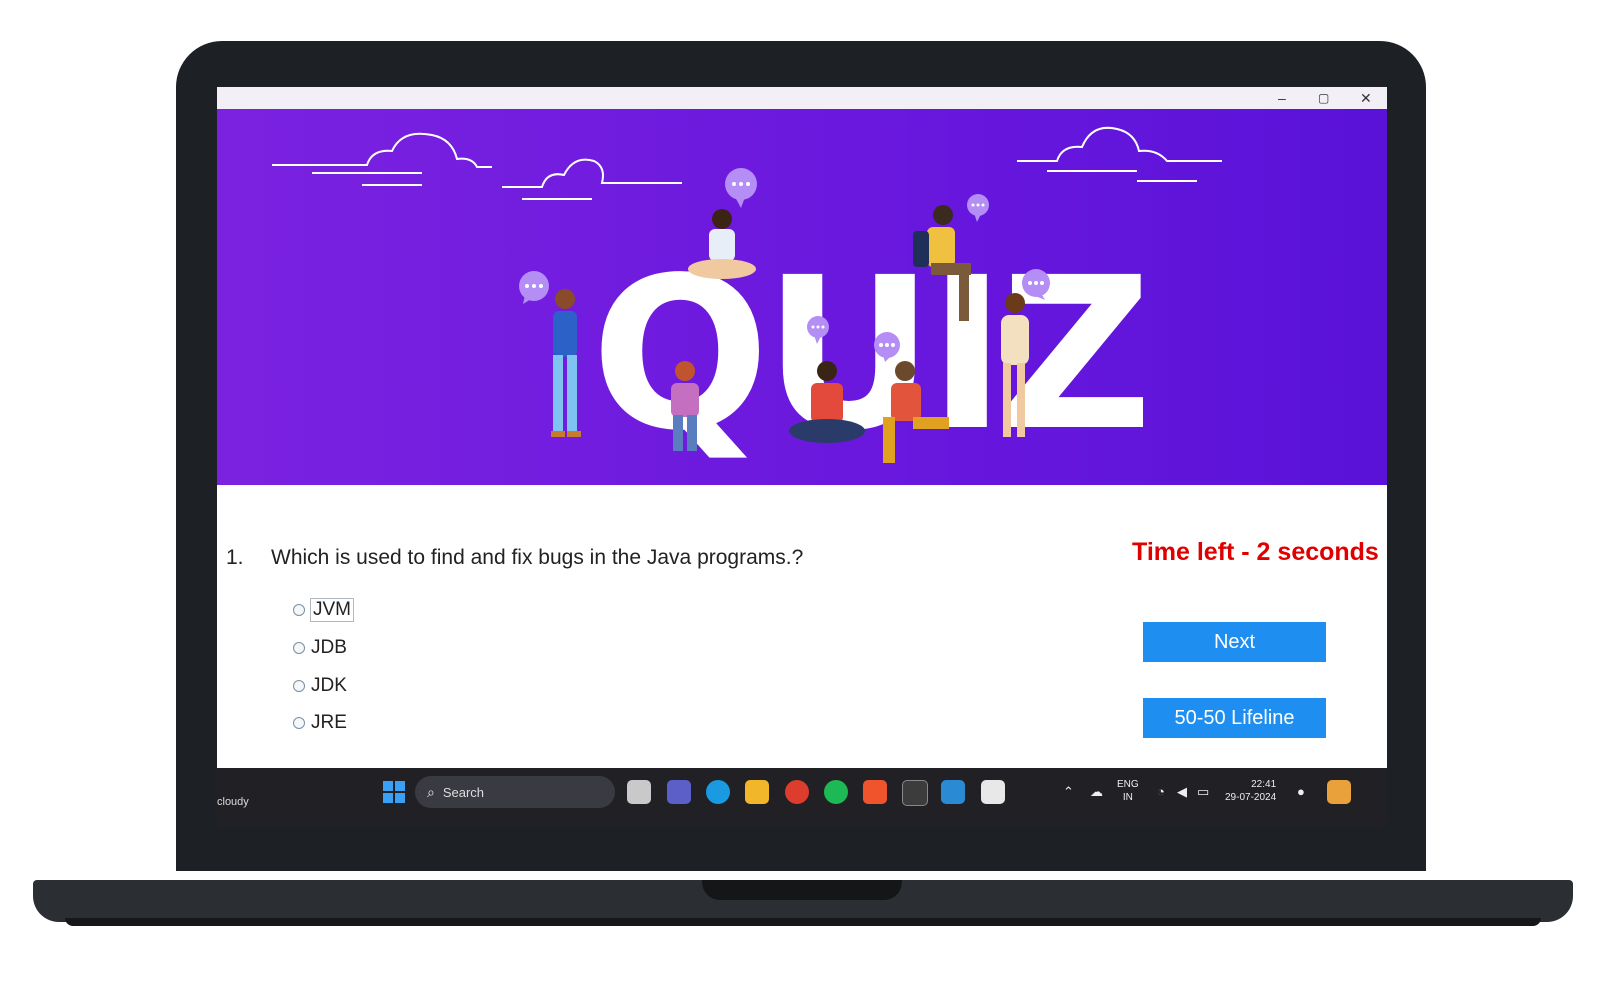 The height and width of the screenshot is (982, 1600). What do you see at coordinates (836, 792) in the screenshot?
I see `spotify-icon` at bounding box center [836, 792].